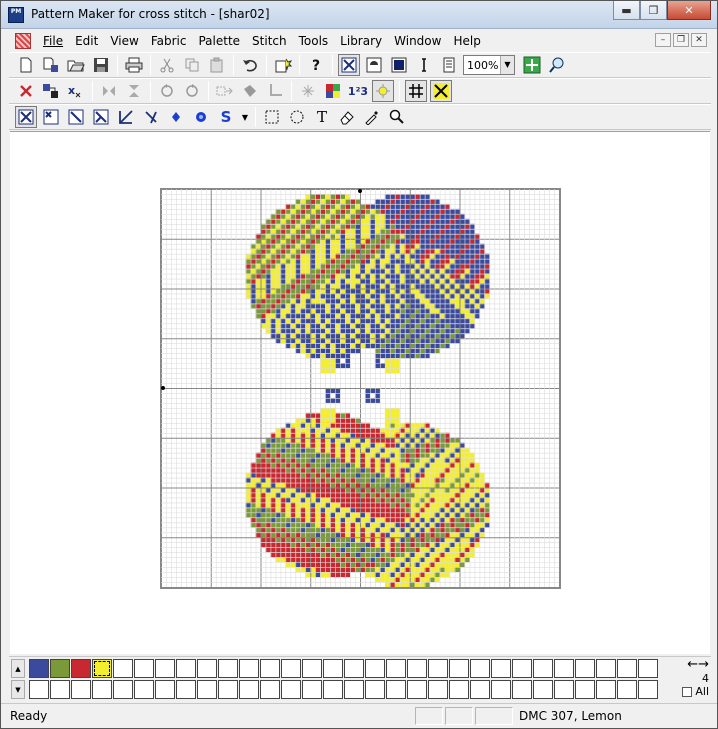 This screenshot has width=718, height=729. Describe the element at coordinates (322, 117) in the screenshot. I see `text-tool-icon: T` at that location.